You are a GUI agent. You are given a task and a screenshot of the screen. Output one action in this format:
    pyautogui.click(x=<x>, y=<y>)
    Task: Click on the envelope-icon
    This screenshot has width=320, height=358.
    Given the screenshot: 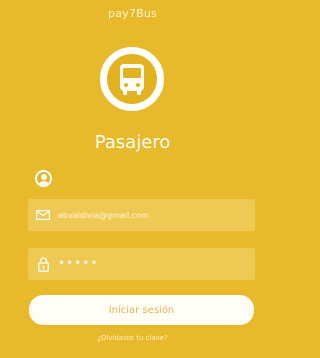 What is the action you would take?
    pyautogui.click(x=43, y=215)
    